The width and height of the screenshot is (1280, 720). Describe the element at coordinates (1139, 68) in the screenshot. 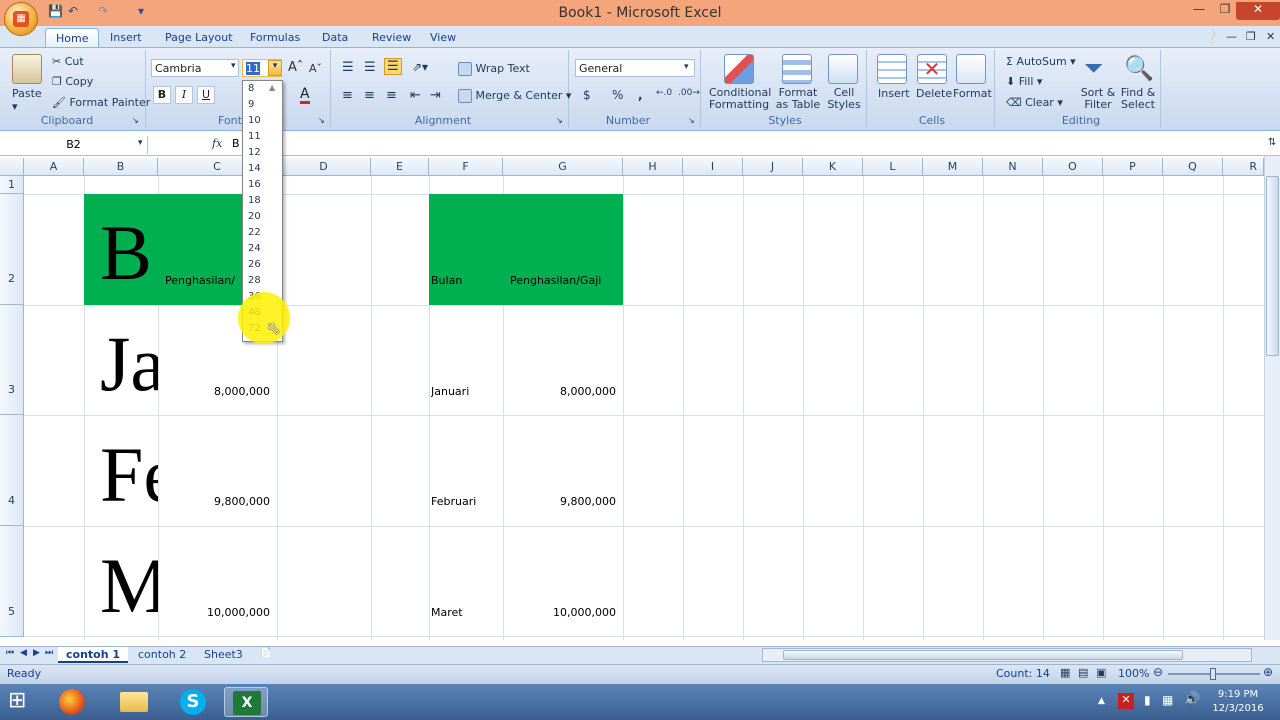

I see `find-select-icon: 🔍` at that location.